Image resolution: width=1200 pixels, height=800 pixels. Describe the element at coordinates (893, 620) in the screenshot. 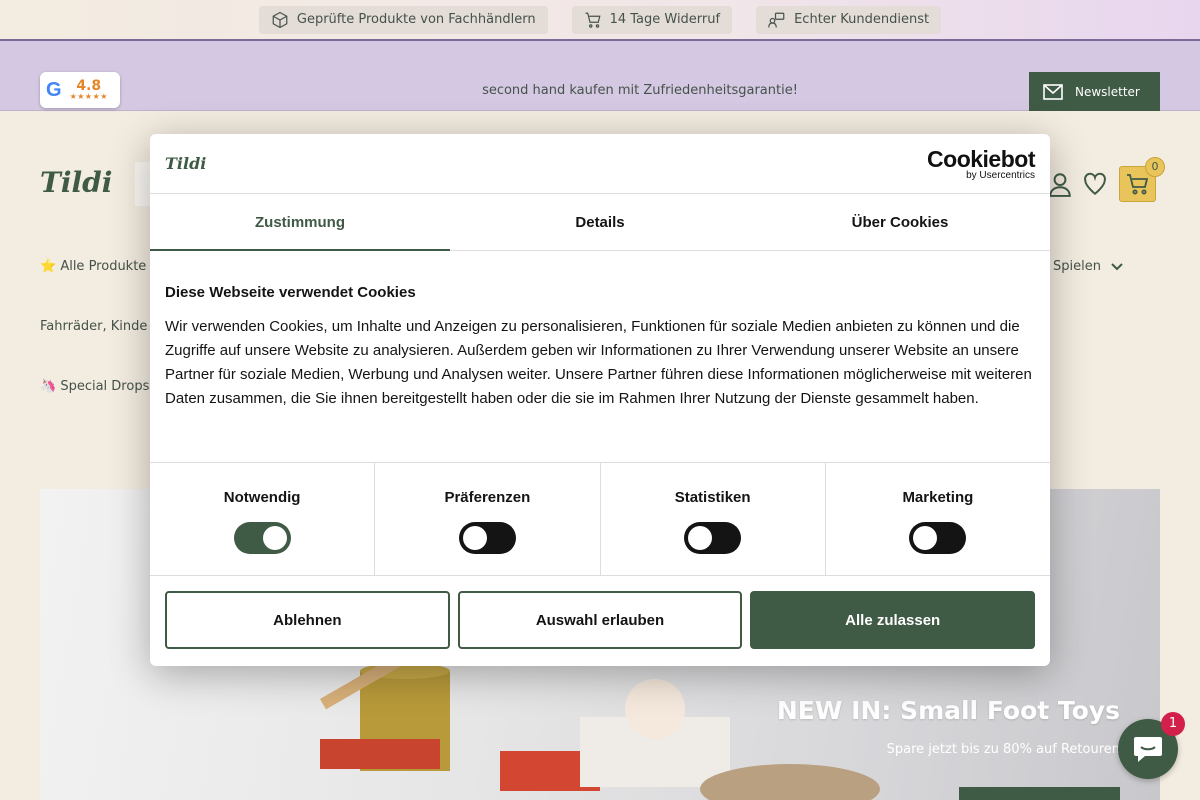

I see `allow-all-button: Alle zulassen` at that location.